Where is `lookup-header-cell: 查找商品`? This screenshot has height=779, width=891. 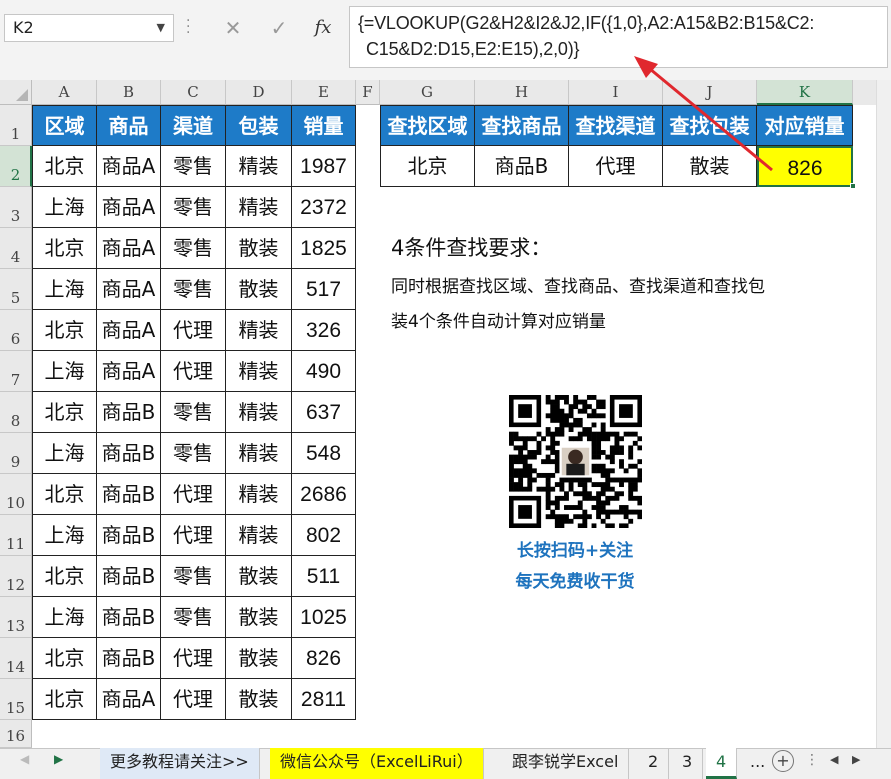
lookup-header-cell: 查找商品 is located at coordinates (522, 125).